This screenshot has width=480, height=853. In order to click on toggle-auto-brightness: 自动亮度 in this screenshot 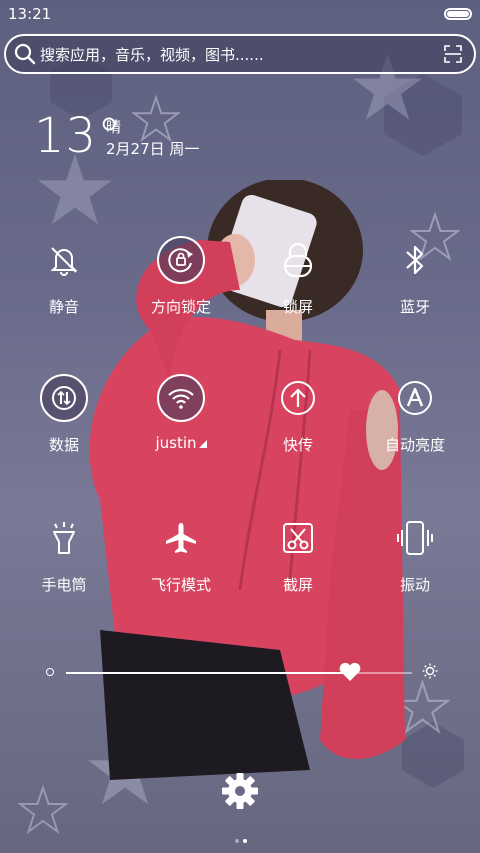, I will do `click(415, 429)`.